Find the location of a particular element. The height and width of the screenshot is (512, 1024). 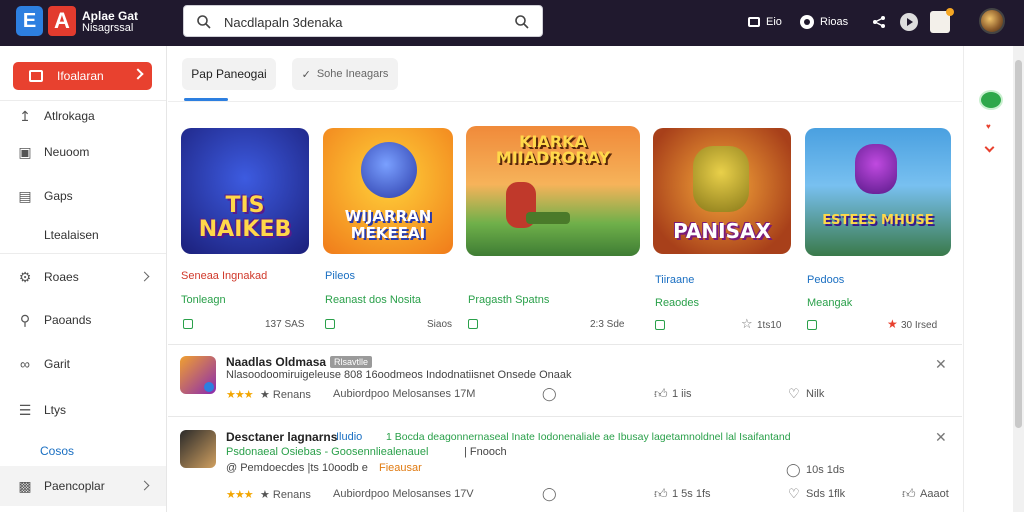

card-title: Pileos is located at coordinates (340, 276).